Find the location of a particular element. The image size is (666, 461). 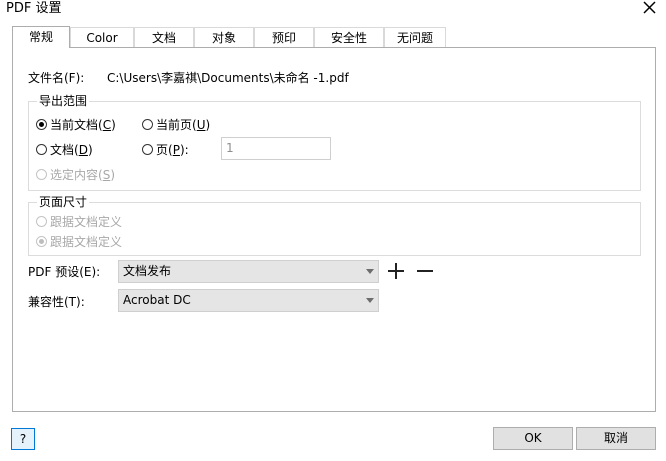

filename-label: 文件名(F): is located at coordinates (56, 78).